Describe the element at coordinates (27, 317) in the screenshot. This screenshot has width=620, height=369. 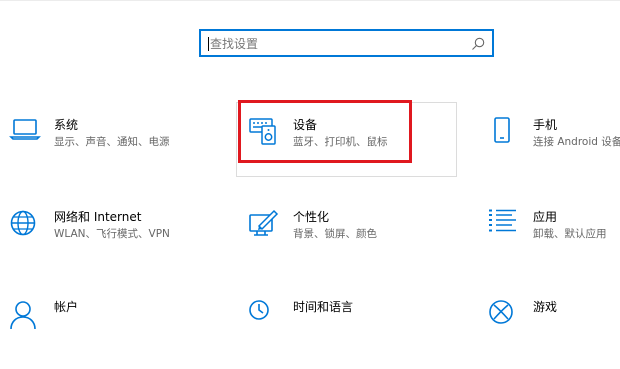
I see `account-icon` at that location.